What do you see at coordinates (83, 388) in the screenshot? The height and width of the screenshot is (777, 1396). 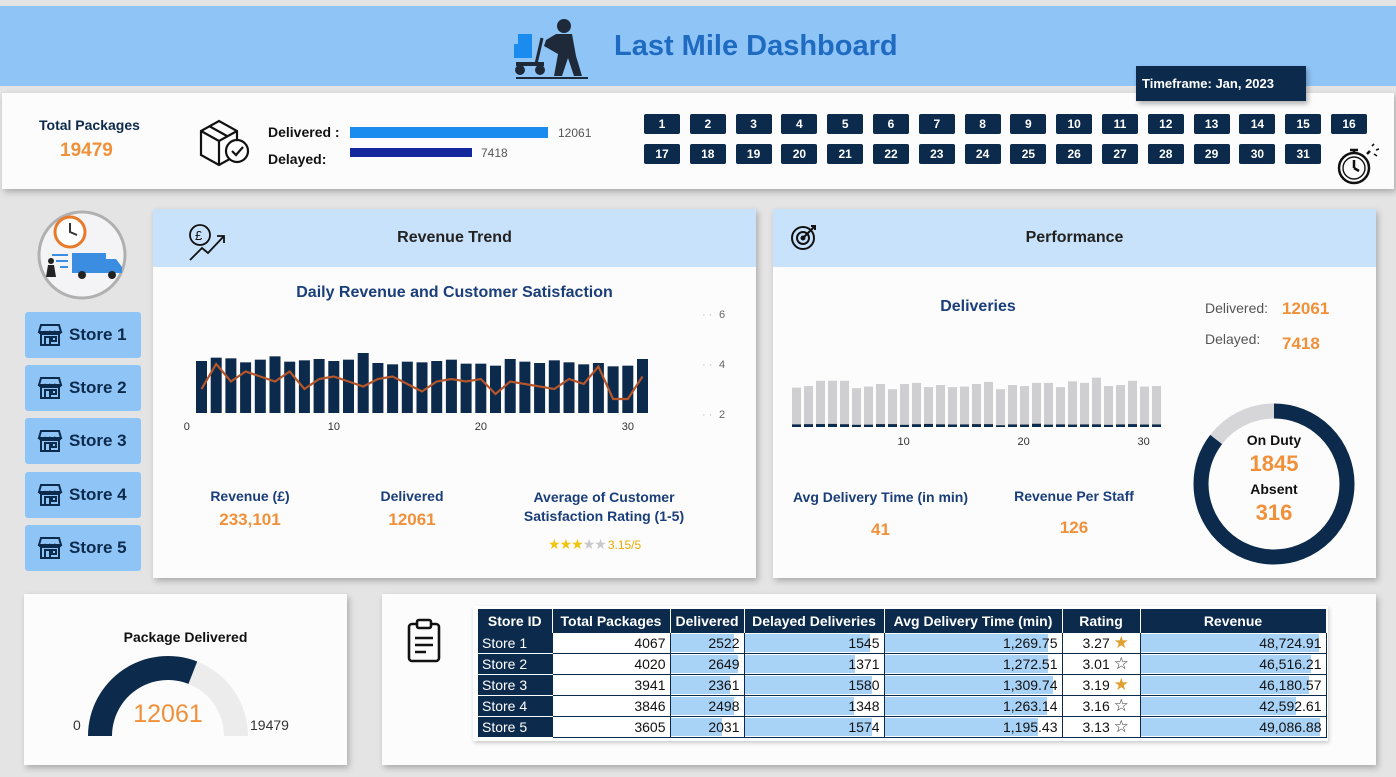 I see `store-button: Store 2` at bounding box center [83, 388].